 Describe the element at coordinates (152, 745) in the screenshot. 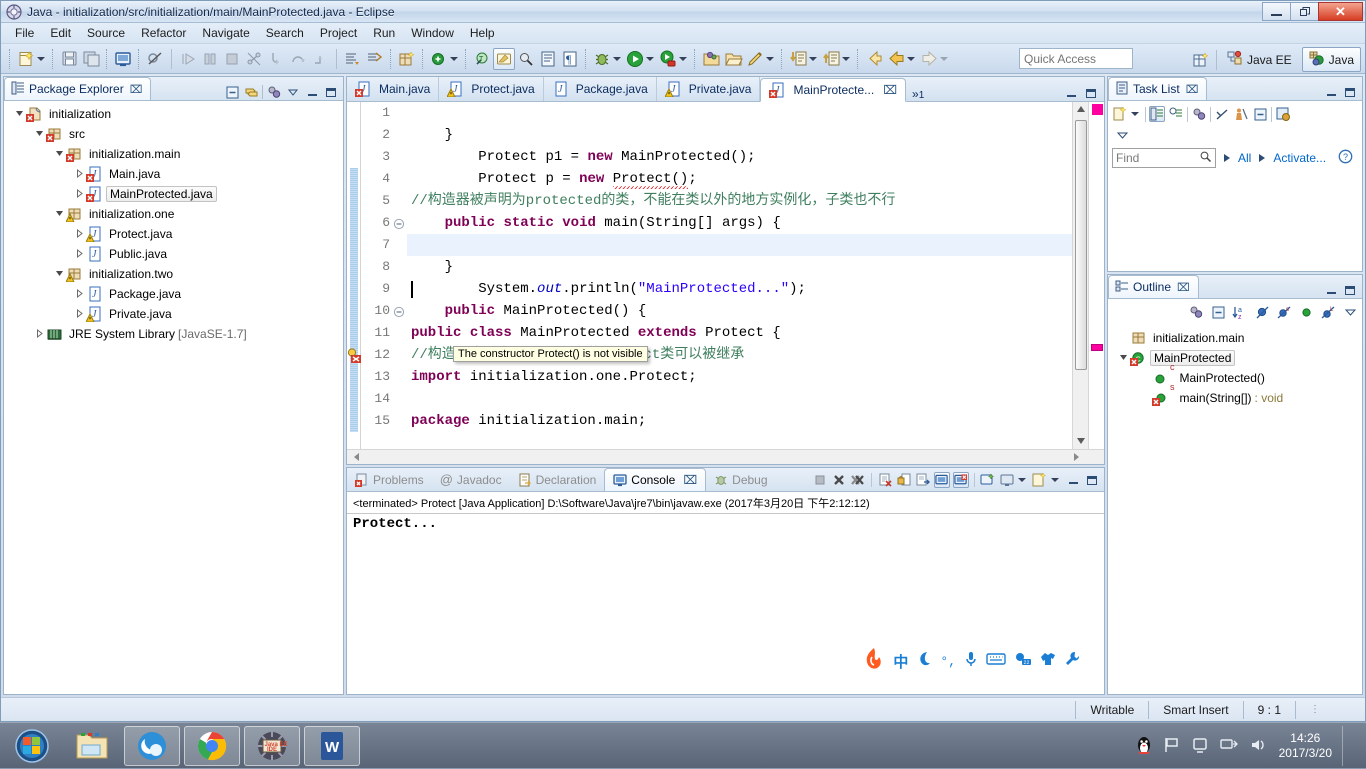

I see `uc-browser-button` at that location.